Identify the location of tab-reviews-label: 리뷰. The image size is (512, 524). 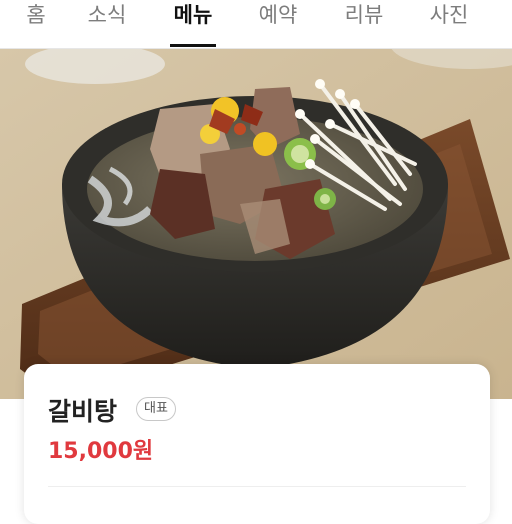
(364, 15).